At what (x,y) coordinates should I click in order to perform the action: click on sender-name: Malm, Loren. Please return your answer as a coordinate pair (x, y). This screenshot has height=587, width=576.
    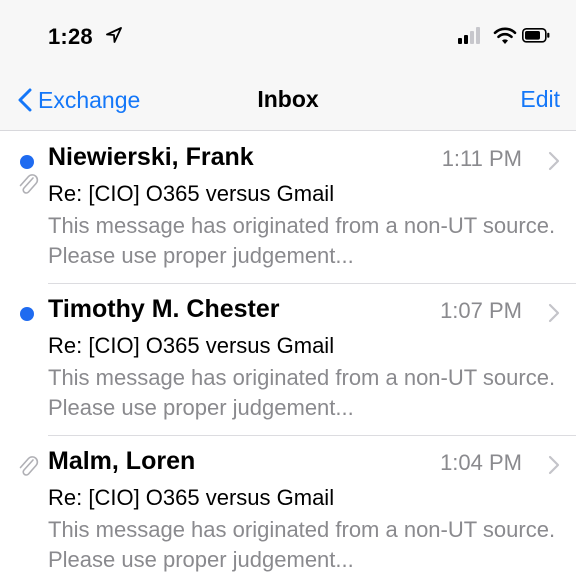
    Looking at the image, I should click on (122, 461).